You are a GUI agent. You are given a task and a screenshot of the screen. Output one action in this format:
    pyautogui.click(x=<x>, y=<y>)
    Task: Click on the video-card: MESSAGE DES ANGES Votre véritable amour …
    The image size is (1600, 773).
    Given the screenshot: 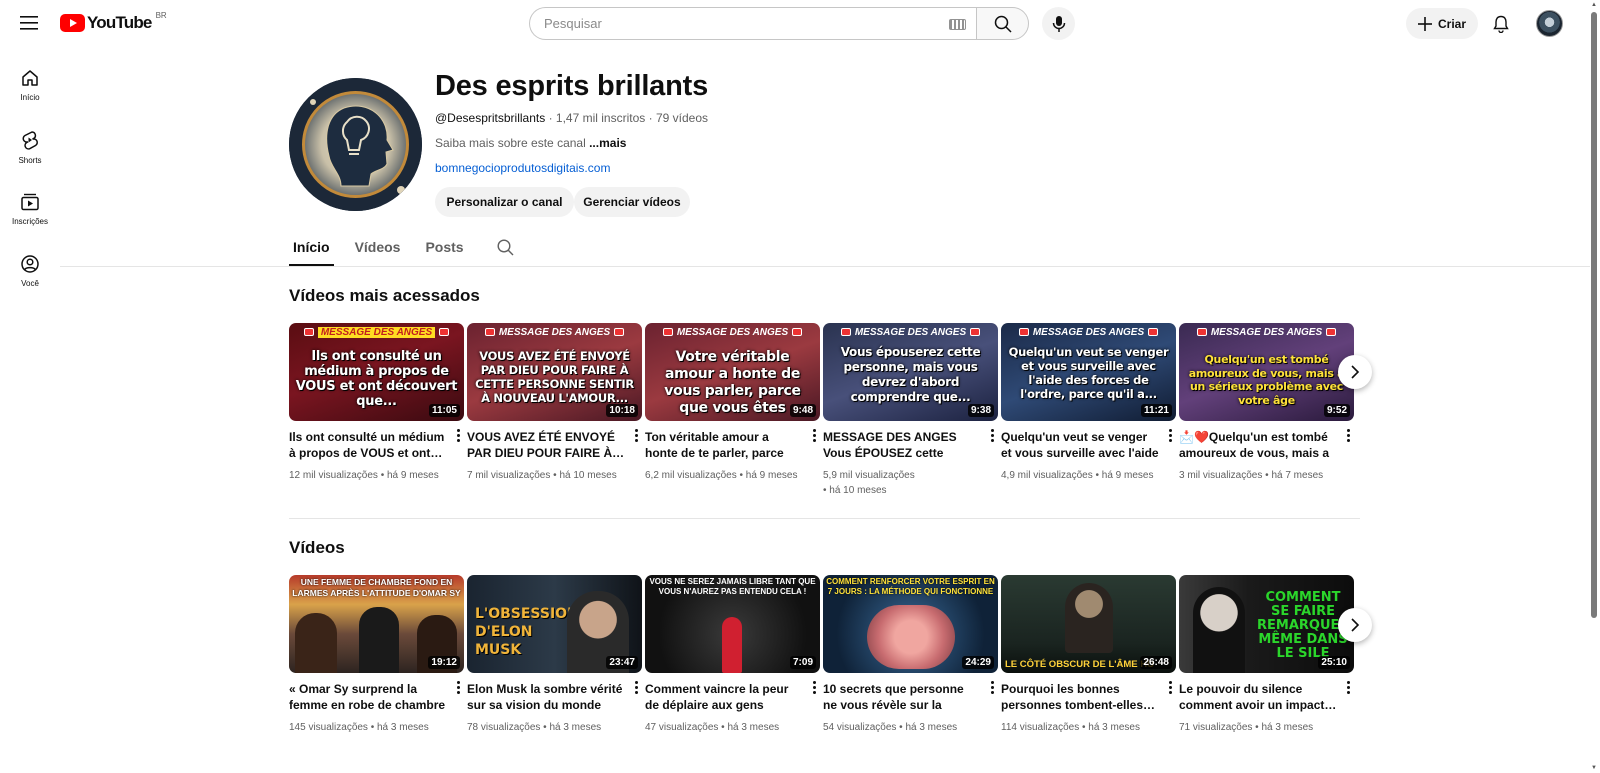 What is the action you would take?
    pyautogui.click(x=732, y=403)
    